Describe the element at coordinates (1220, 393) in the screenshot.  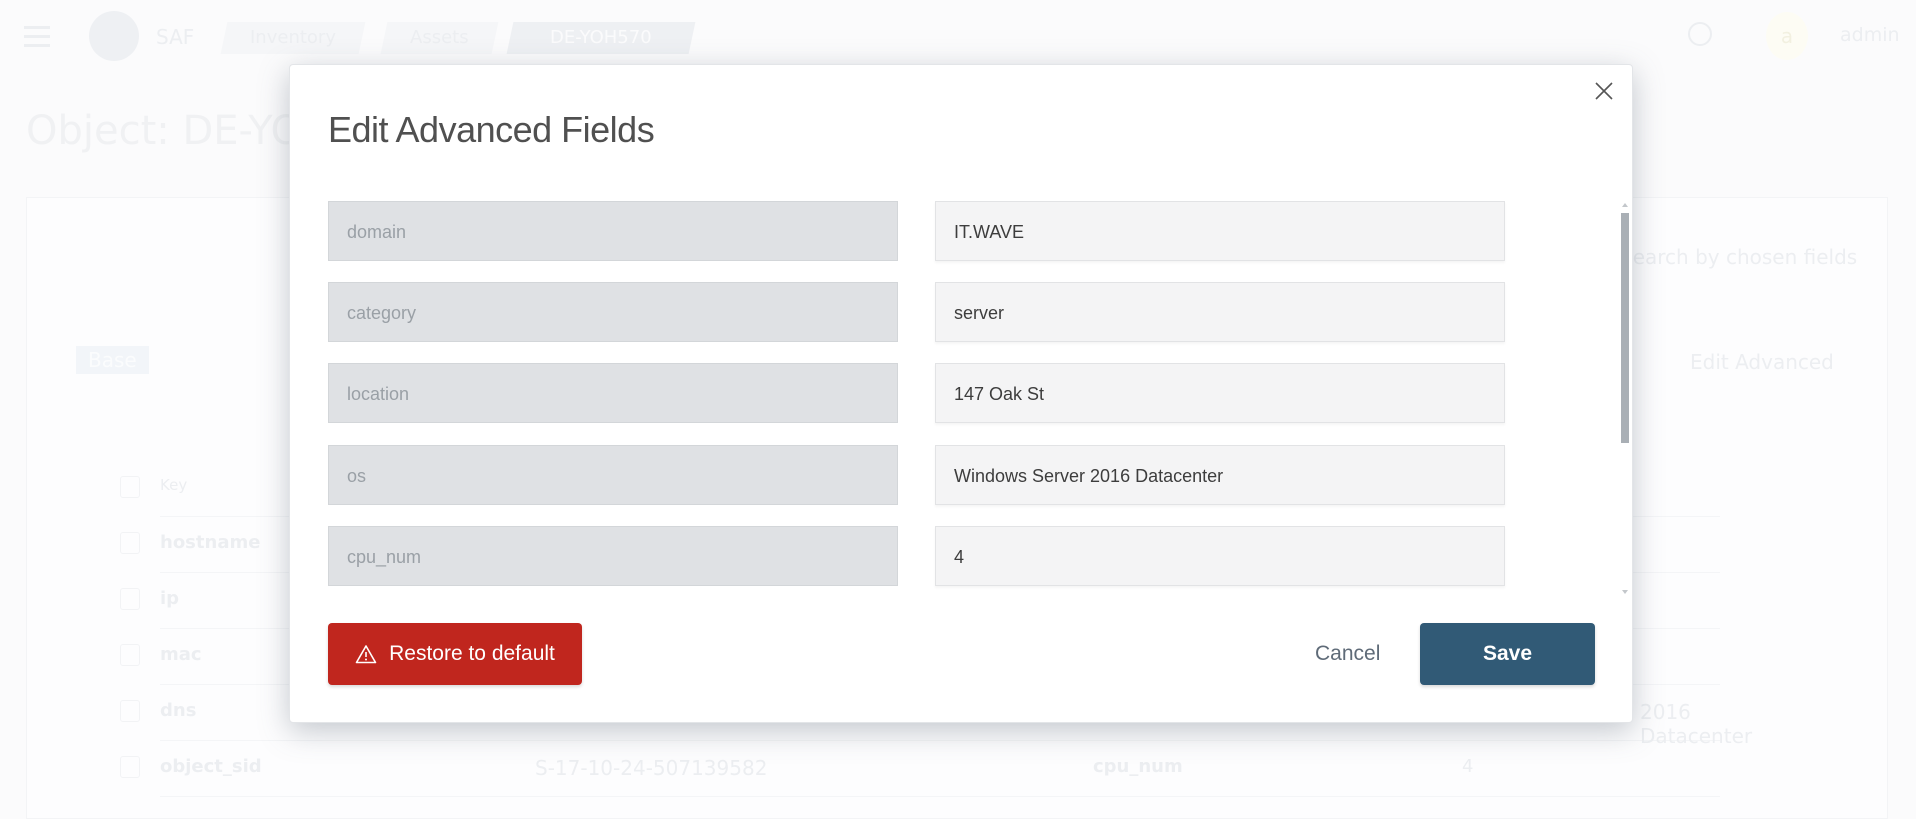
I see `field-value-input: 147 Oak St` at that location.